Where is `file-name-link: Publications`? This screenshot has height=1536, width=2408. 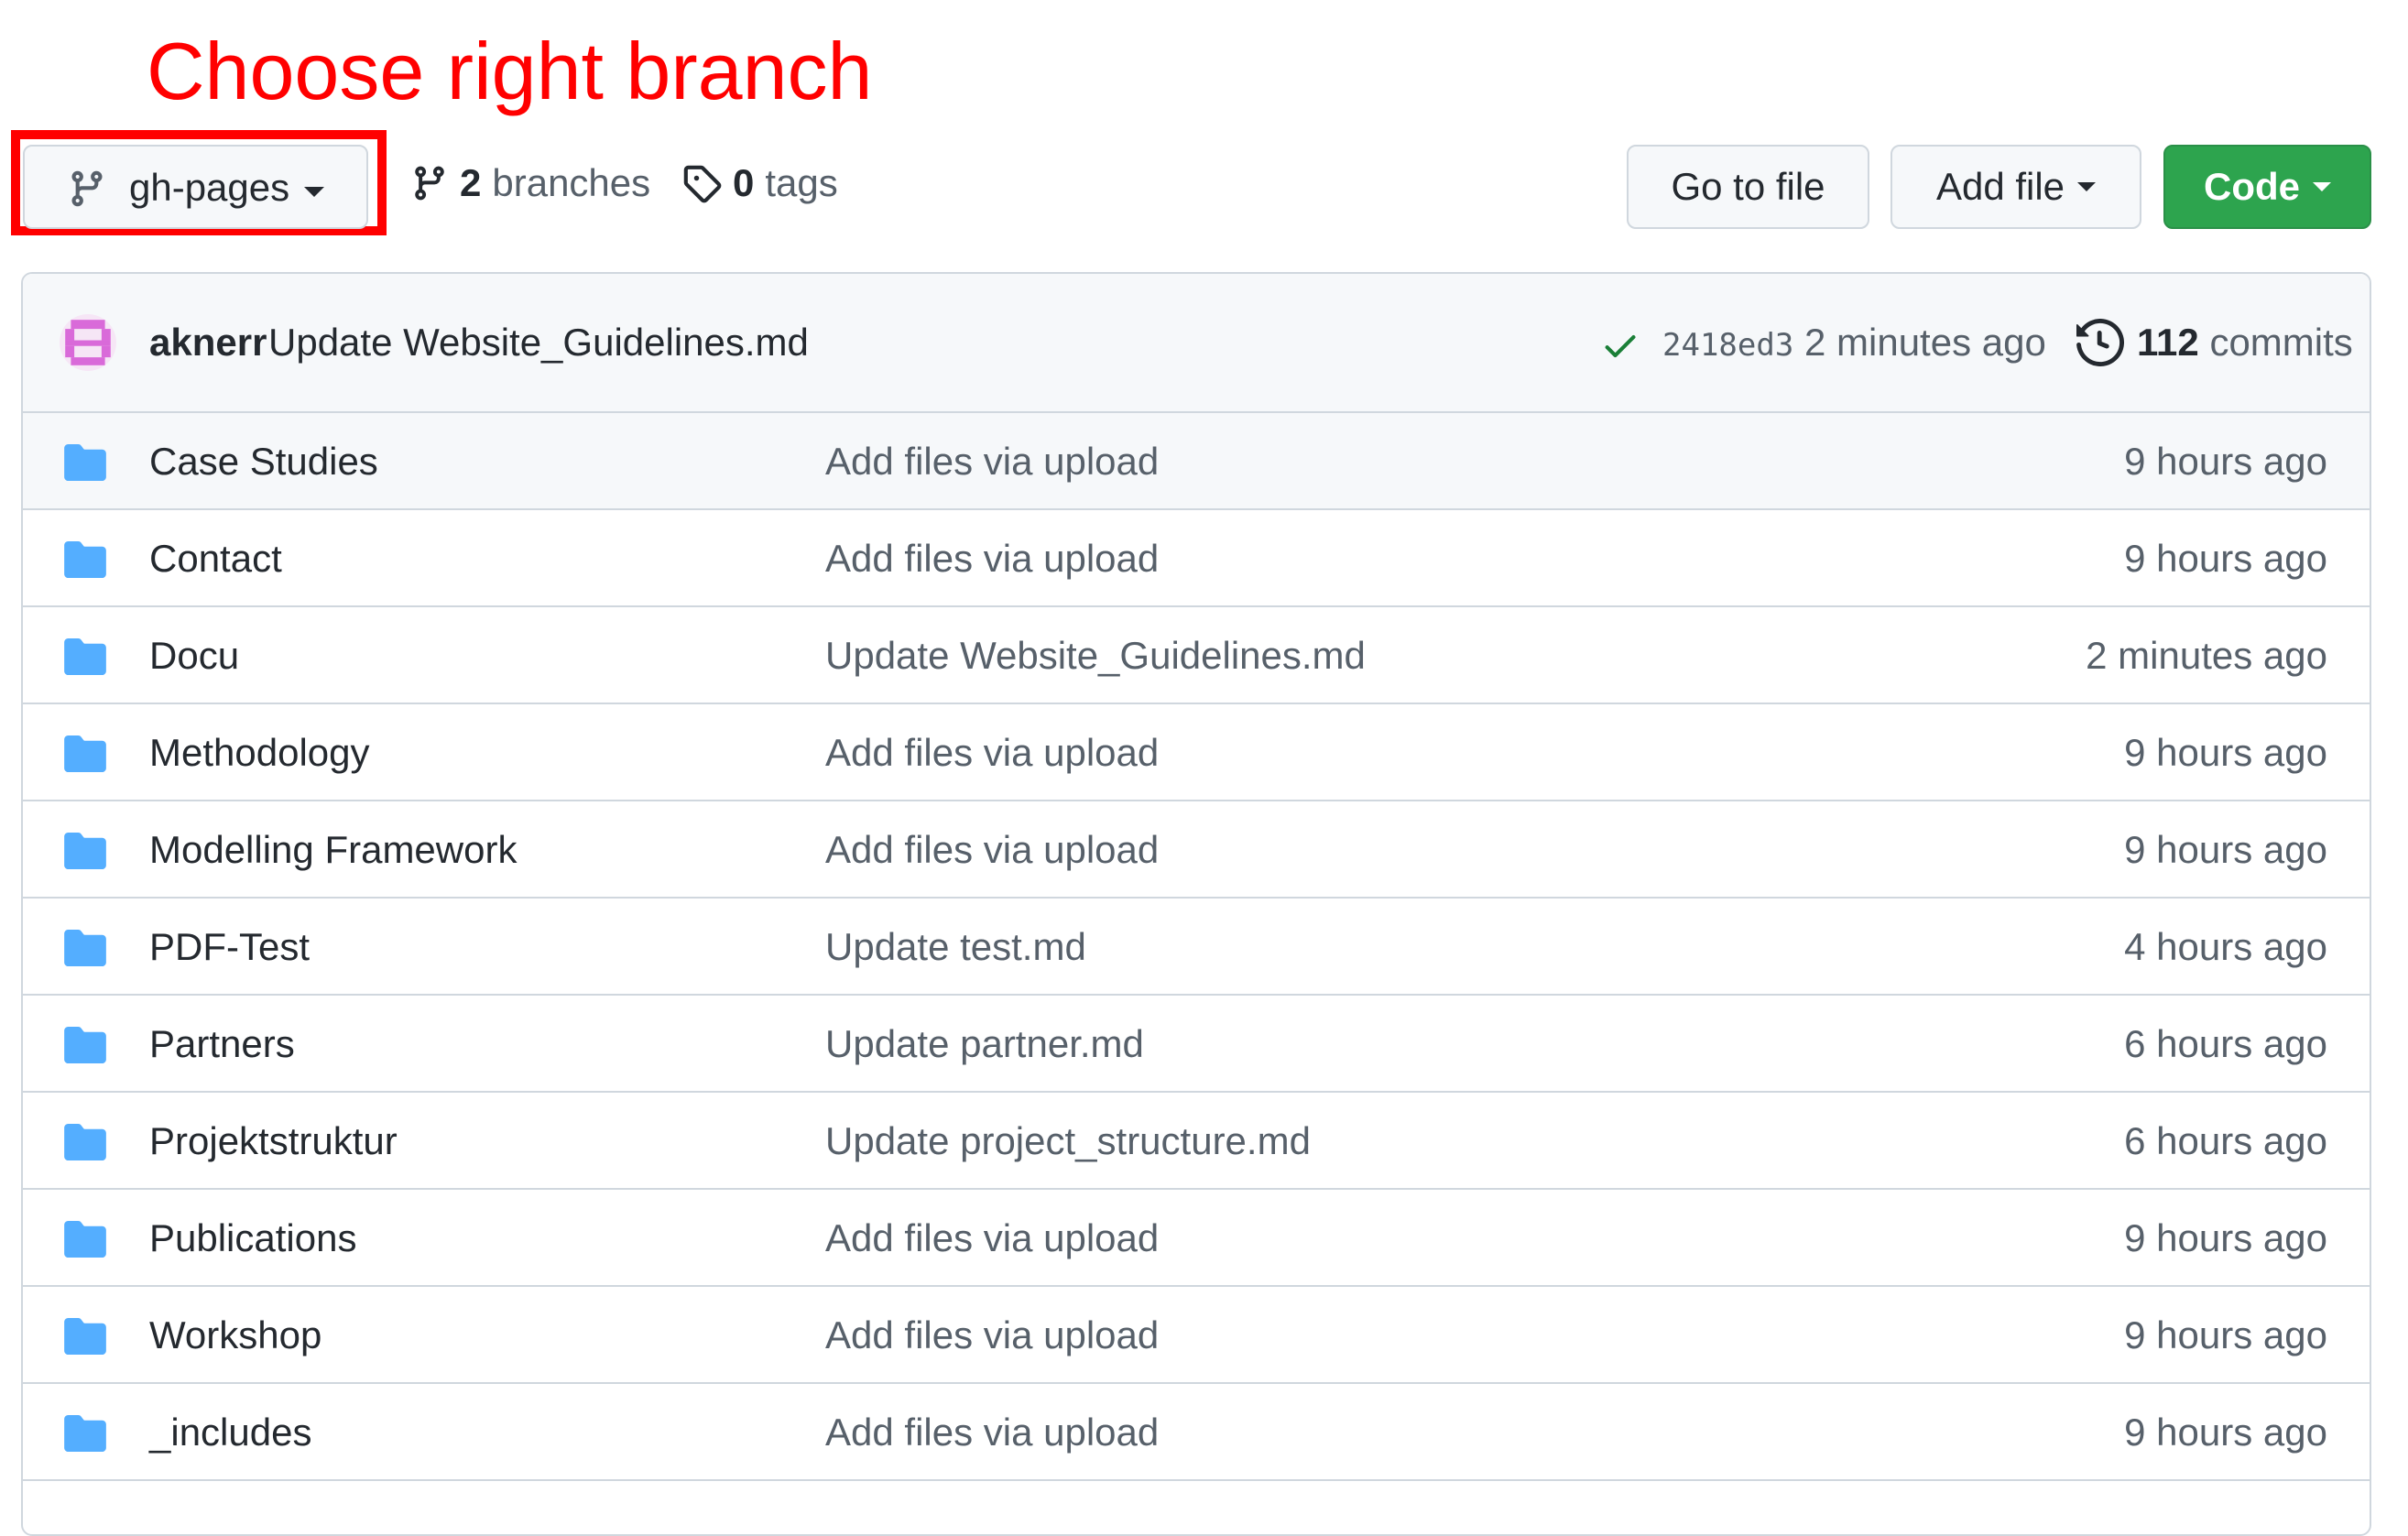
file-name-link: Publications is located at coordinates (252, 1238).